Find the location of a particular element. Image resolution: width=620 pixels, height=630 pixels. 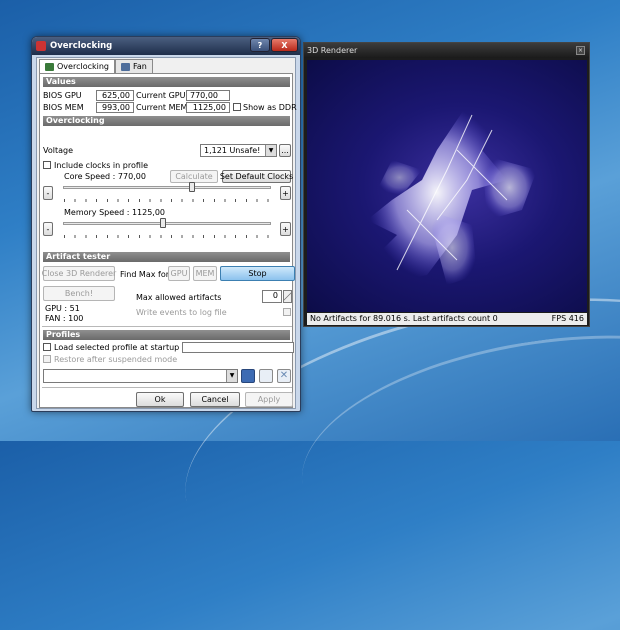

renderer-titlebar: 3D Renderer is located at coordinates (446, 50).